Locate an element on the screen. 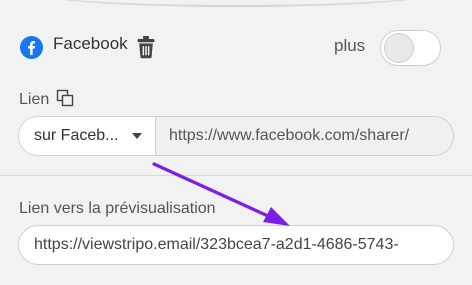 The image size is (472, 285). link-url-field is located at coordinates (304, 136).